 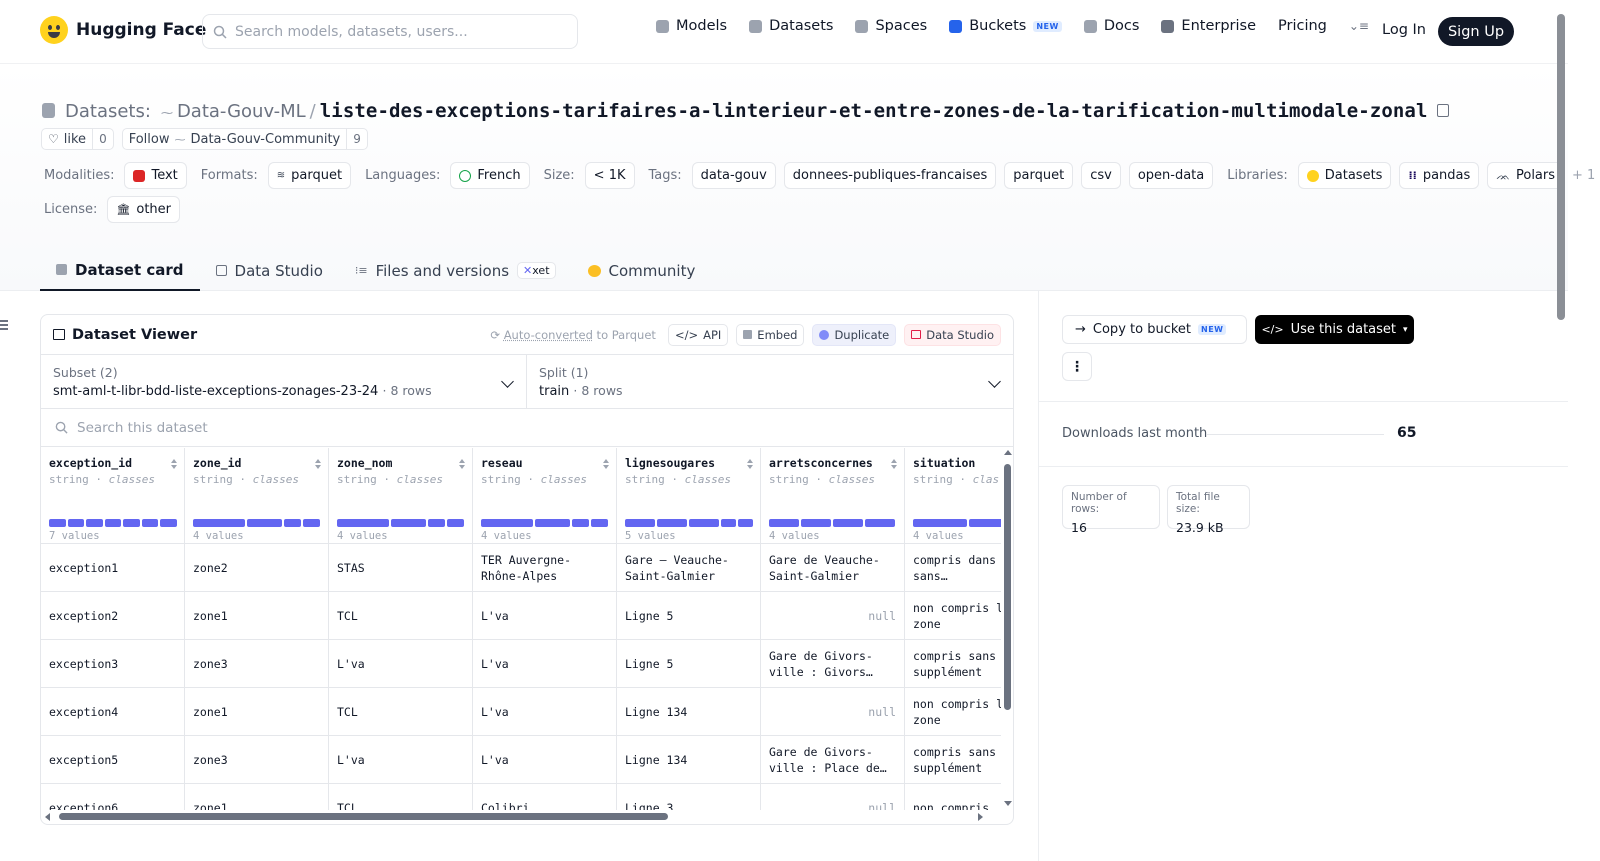 What do you see at coordinates (642, 270) in the screenshot?
I see `tab-community: Community` at bounding box center [642, 270].